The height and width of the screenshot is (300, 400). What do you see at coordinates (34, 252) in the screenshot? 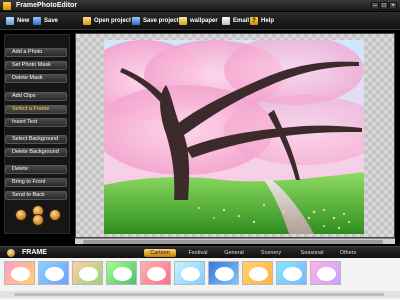
I see `frame-title: FRAME` at bounding box center [34, 252].